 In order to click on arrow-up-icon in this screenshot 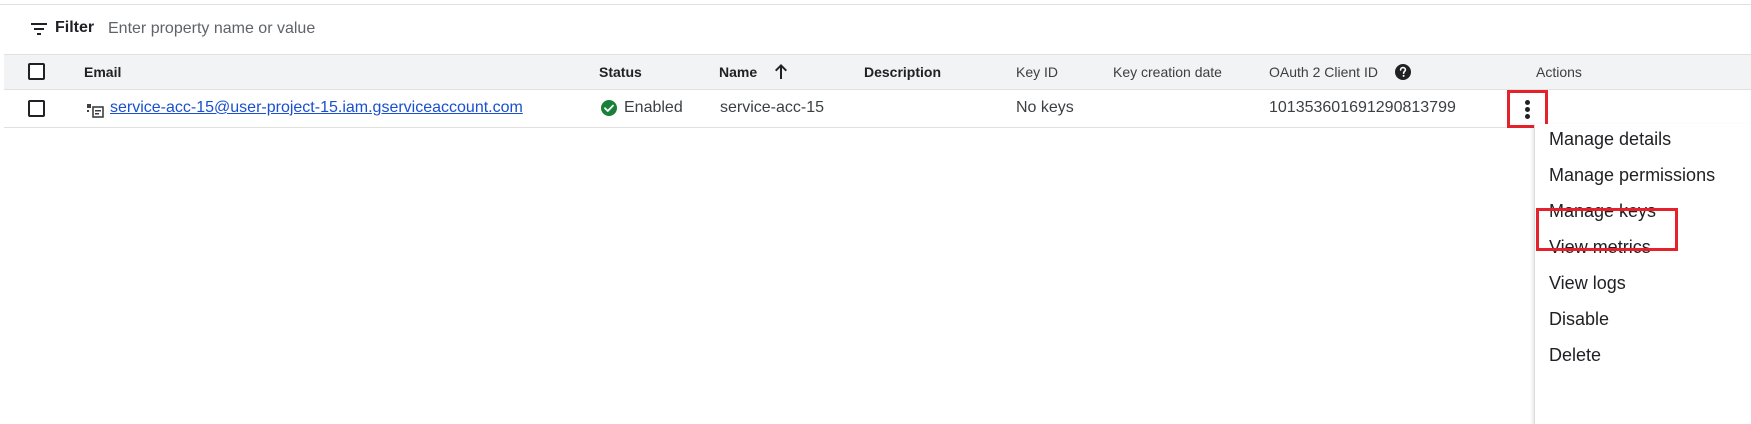, I will do `click(781, 71)`.